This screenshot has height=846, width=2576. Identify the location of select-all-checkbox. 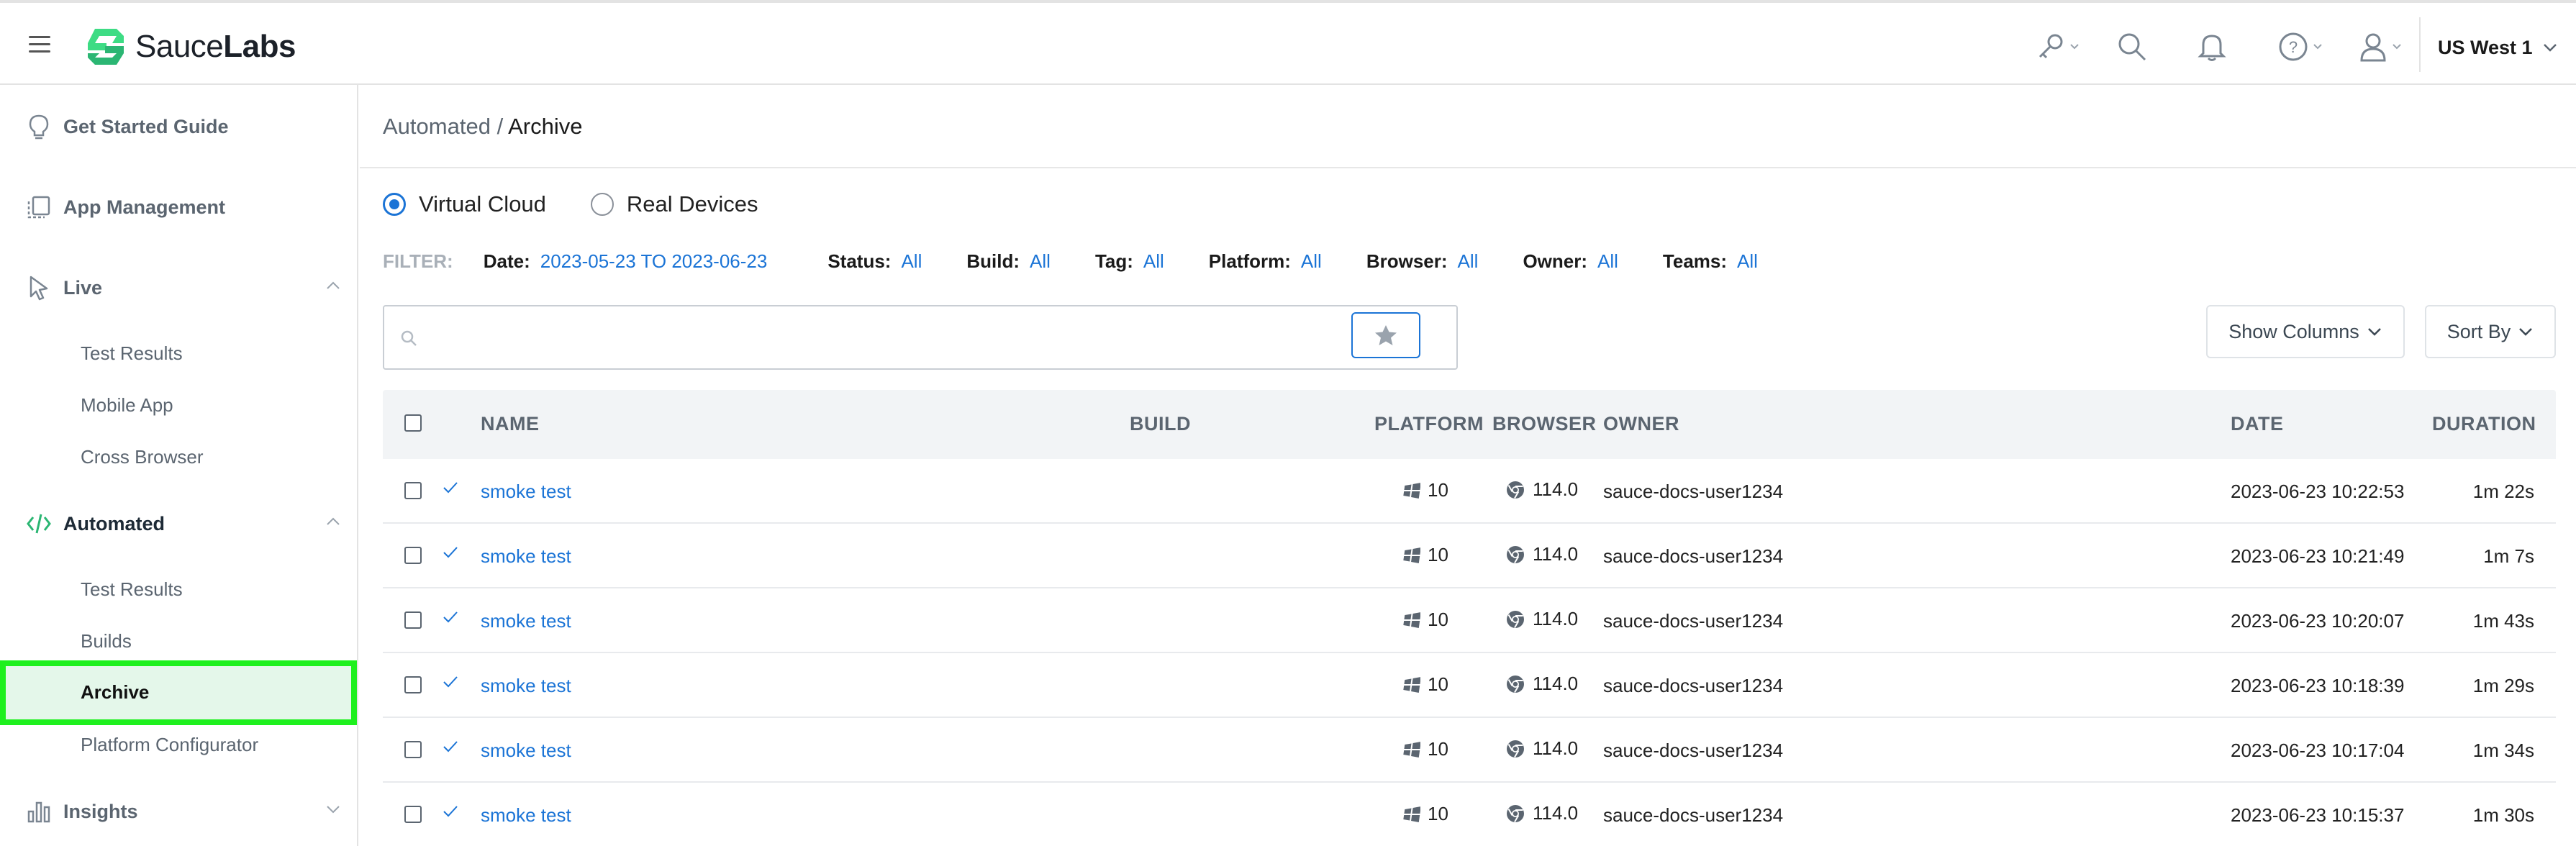
(413, 423).